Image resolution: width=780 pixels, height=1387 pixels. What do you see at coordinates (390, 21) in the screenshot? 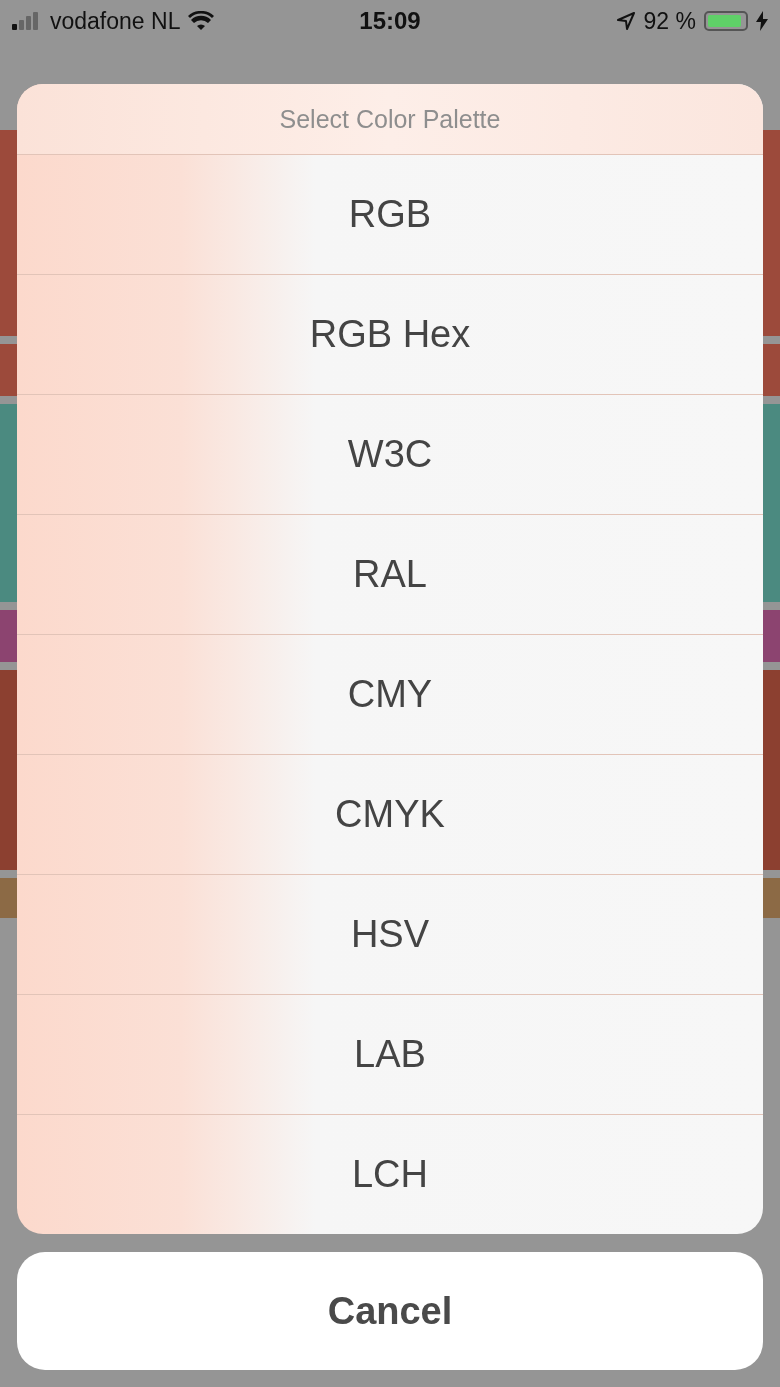
I see `clock-time: 15:09` at bounding box center [390, 21].